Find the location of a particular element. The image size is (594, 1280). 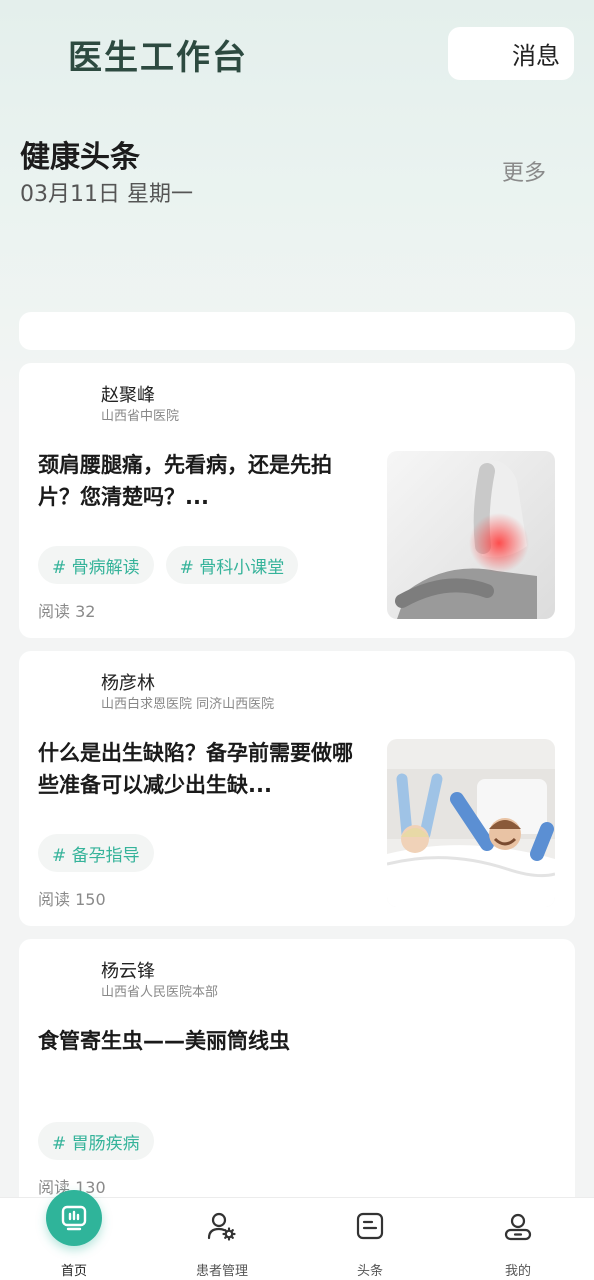

tag: # 胃肠疾病 is located at coordinates (96, 1141).